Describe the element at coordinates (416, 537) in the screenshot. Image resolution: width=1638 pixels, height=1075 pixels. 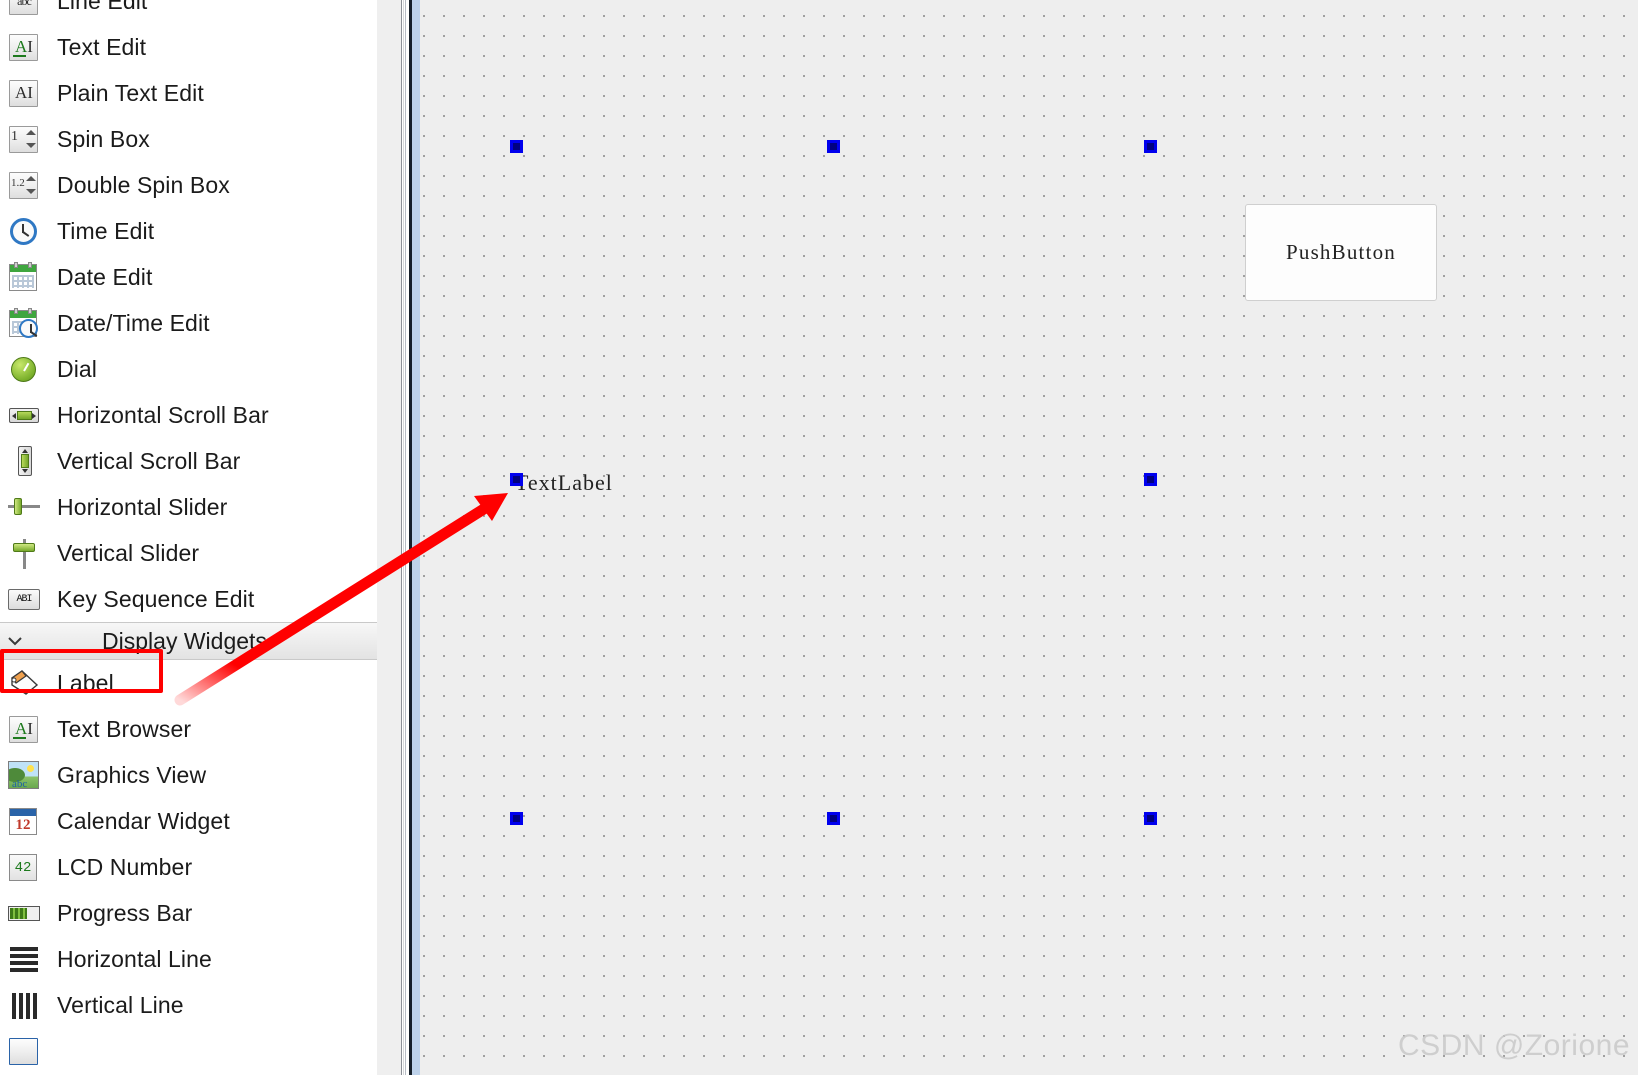
I see `form-selection-strip` at that location.